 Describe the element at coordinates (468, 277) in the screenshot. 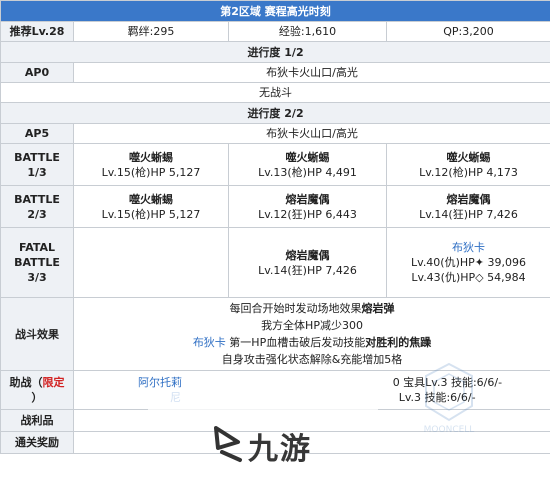

I see `boss-stats-2: Lv.43(仇)HP◇ 54,984` at that location.